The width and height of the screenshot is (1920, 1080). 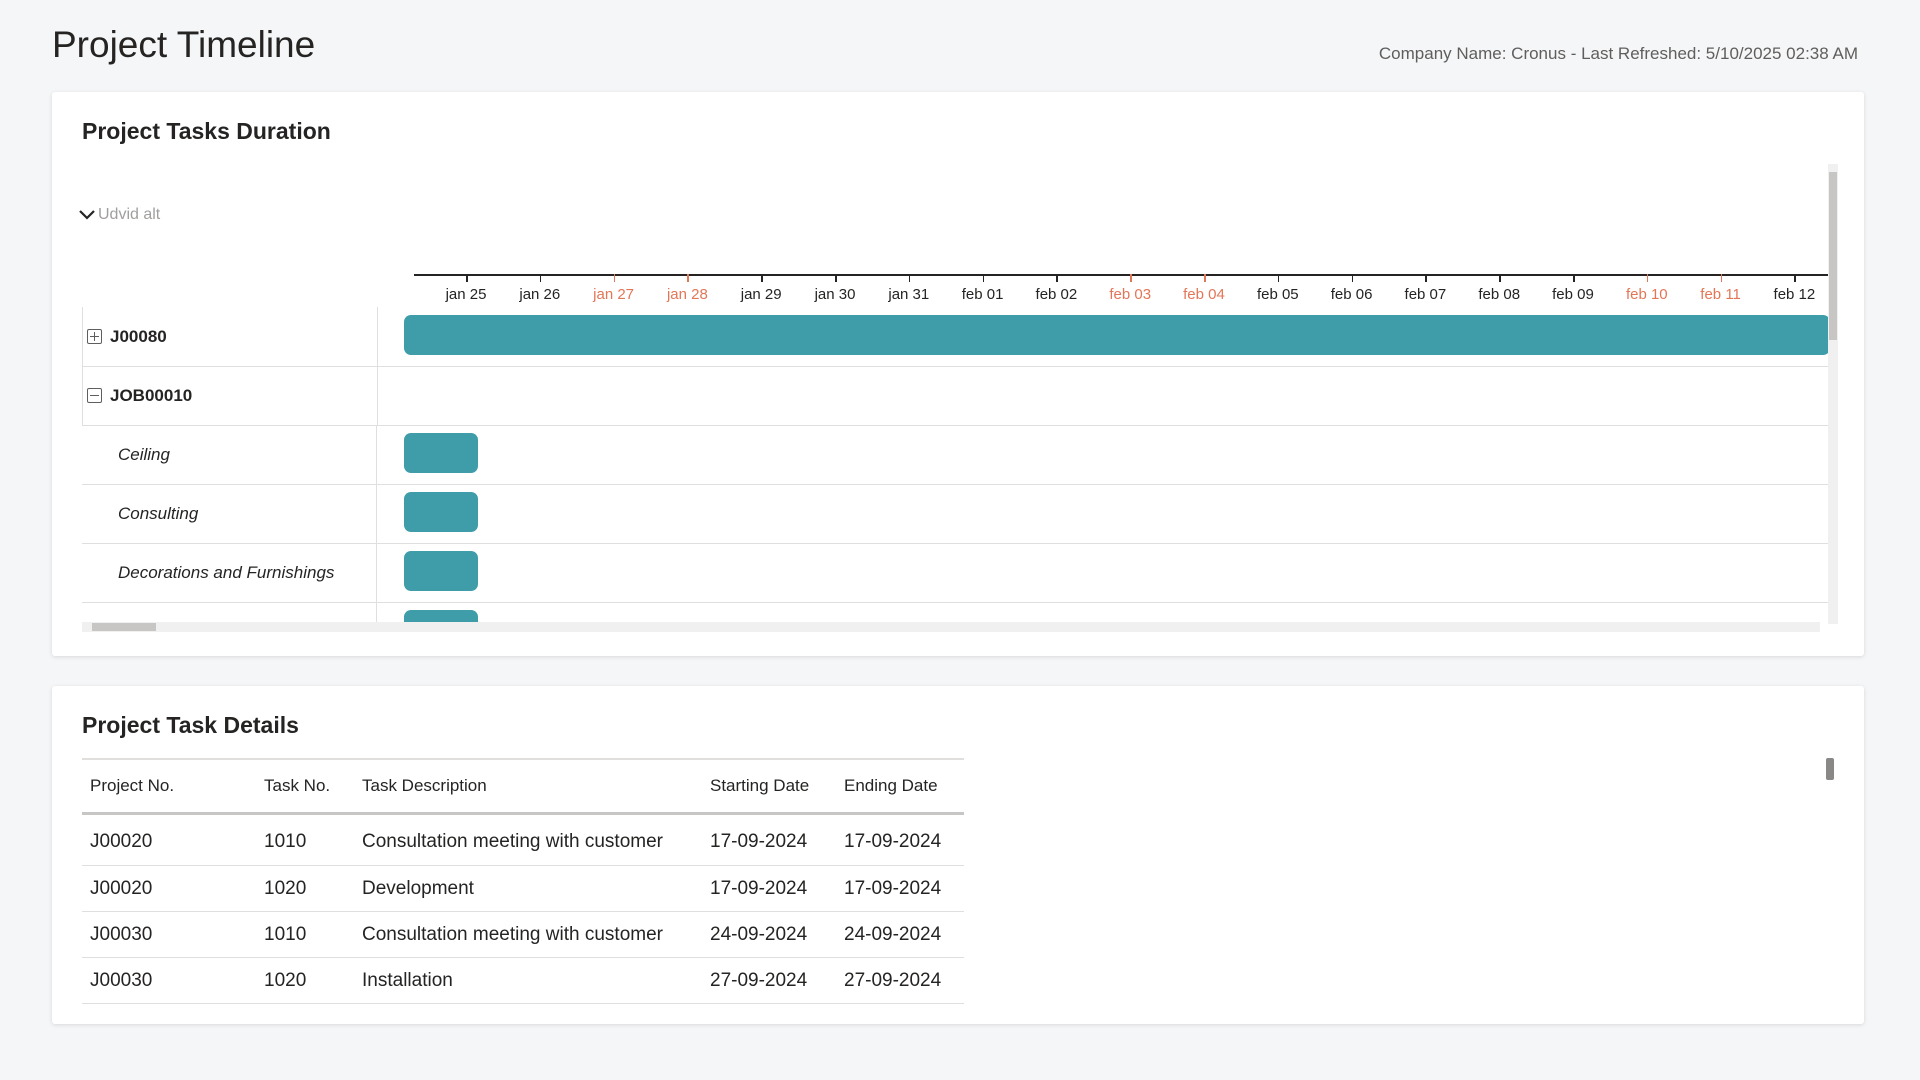 What do you see at coordinates (230, 336) in the screenshot?
I see `row-label-cell: J00080` at bounding box center [230, 336].